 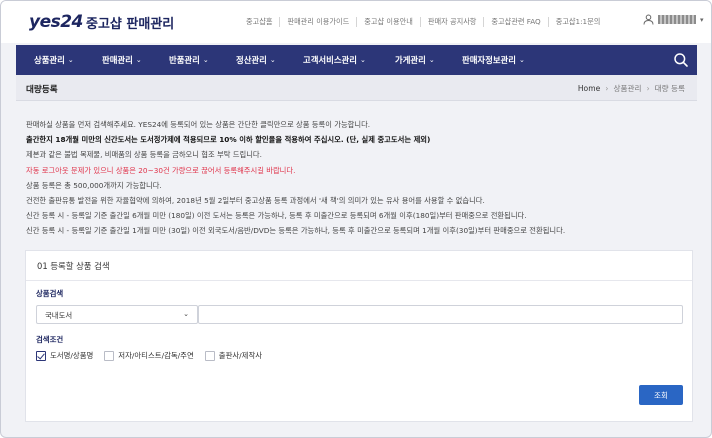 I want to click on condition-author: 저자/아티스트/감독/주연, so click(x=149, y=355).